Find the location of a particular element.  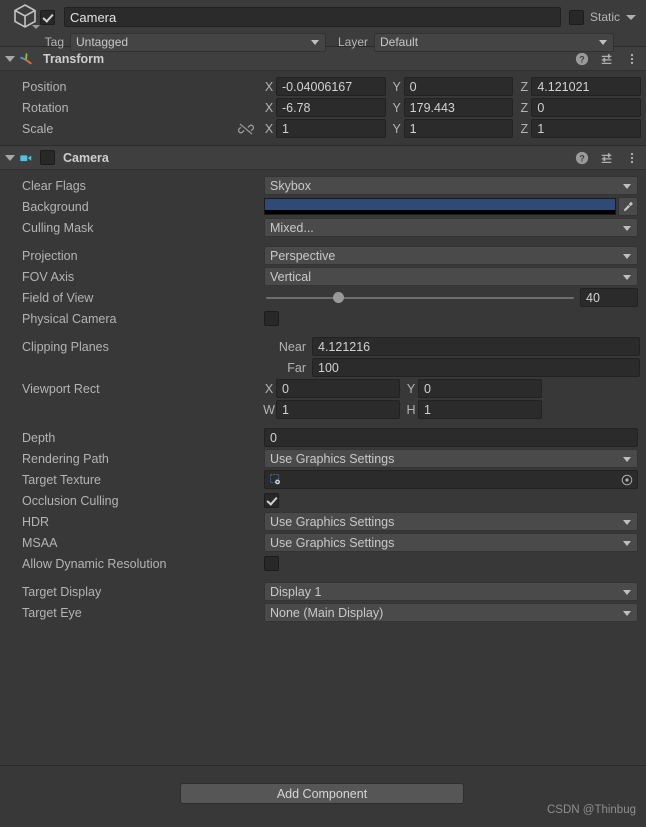

occlusion-culling-checkbox is located at coordinates (271, 500).